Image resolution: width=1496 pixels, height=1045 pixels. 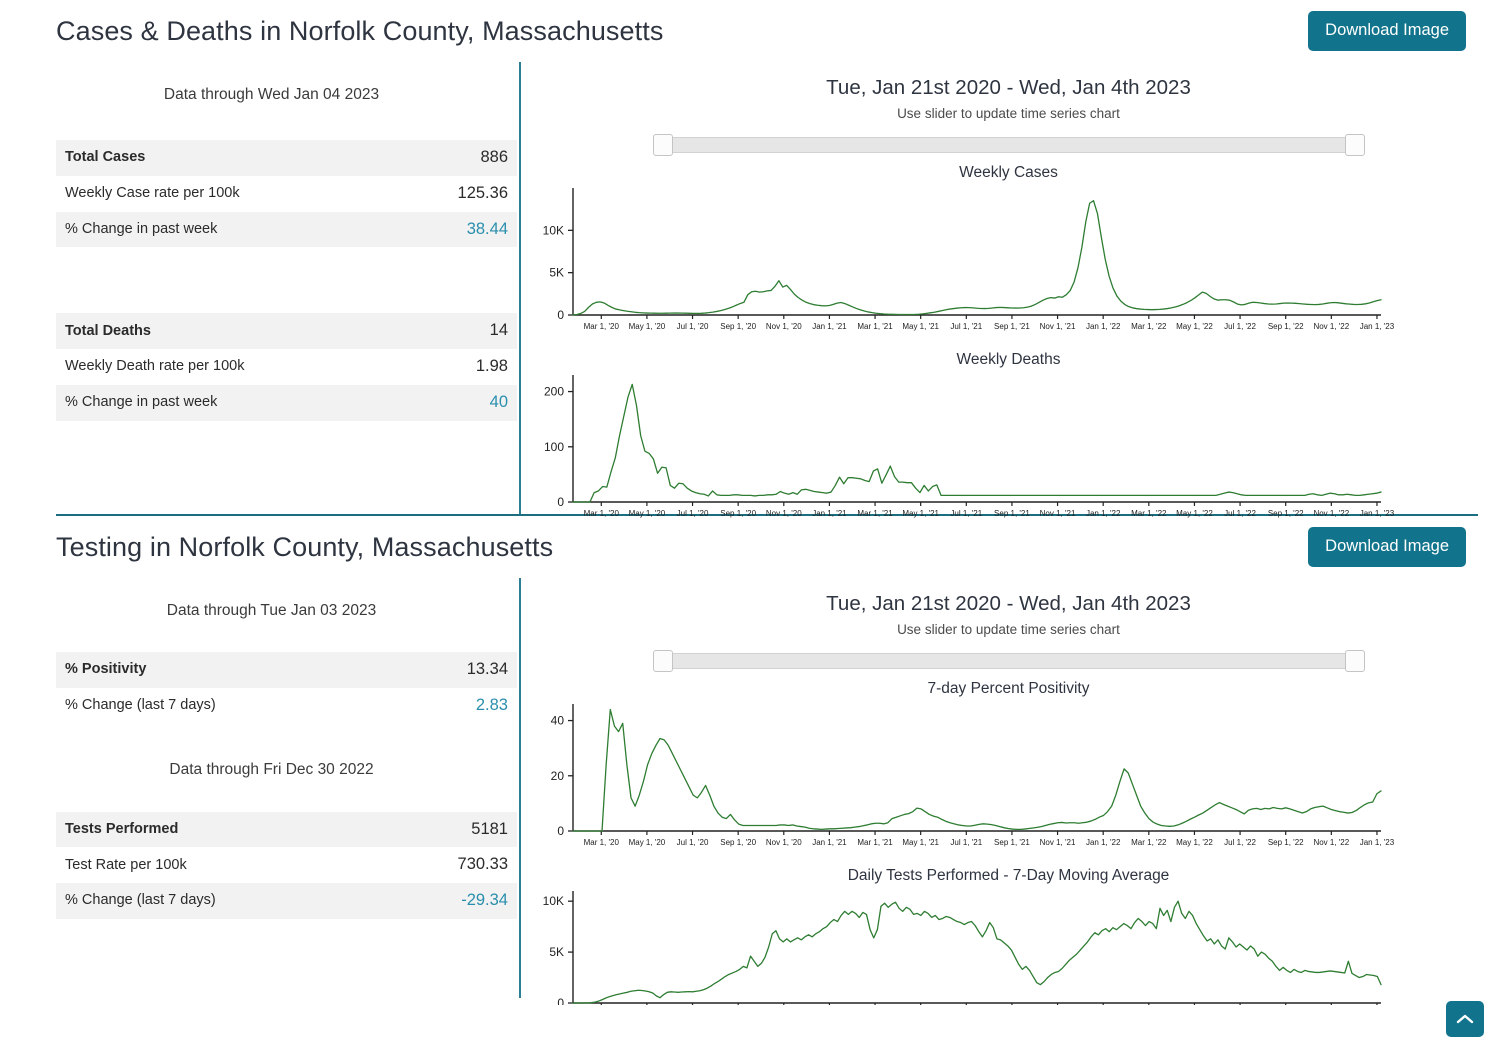 I want to click on row-value: 14, so click(x=498, y=330).